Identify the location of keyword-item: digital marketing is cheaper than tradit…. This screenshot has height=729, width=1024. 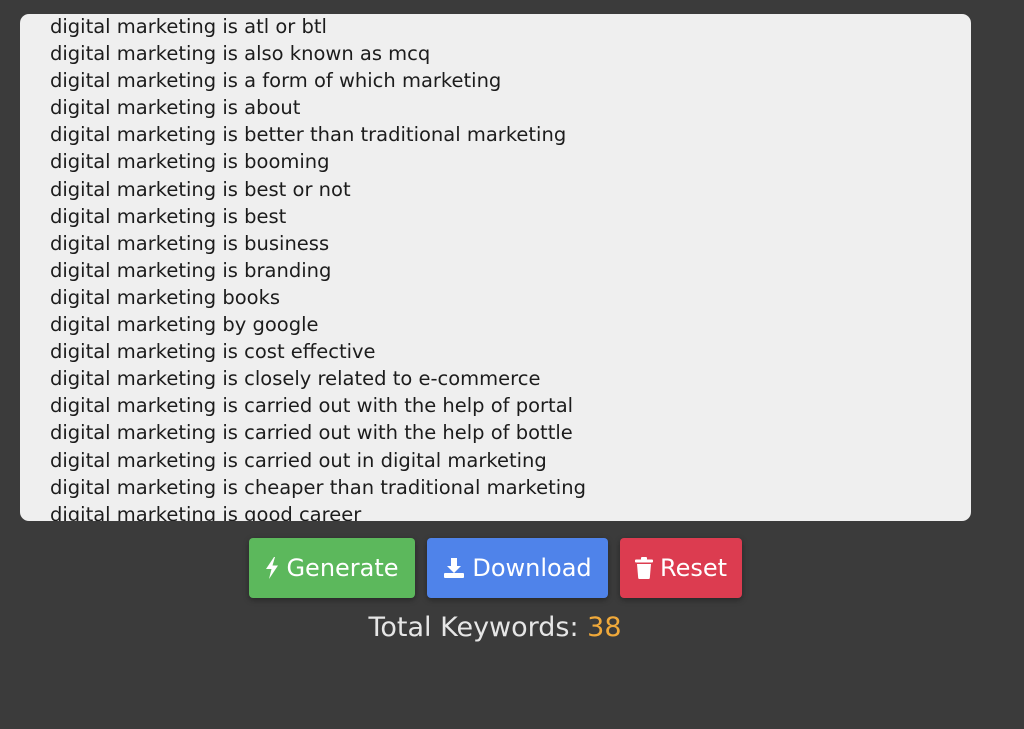
(318, 487).